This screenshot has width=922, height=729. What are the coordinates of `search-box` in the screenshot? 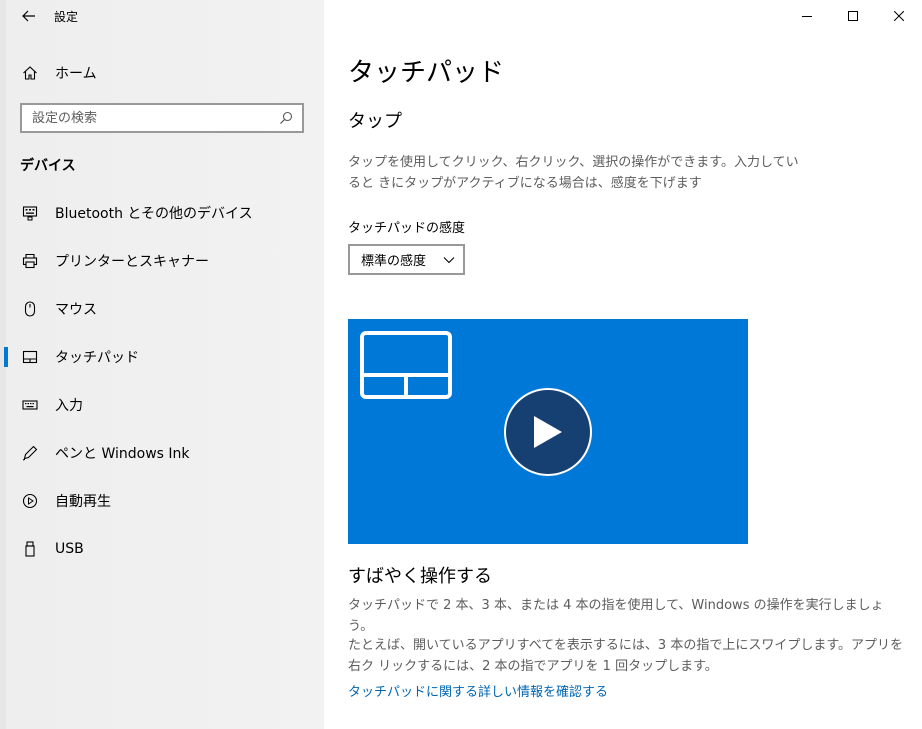 It's located at (162, 118).